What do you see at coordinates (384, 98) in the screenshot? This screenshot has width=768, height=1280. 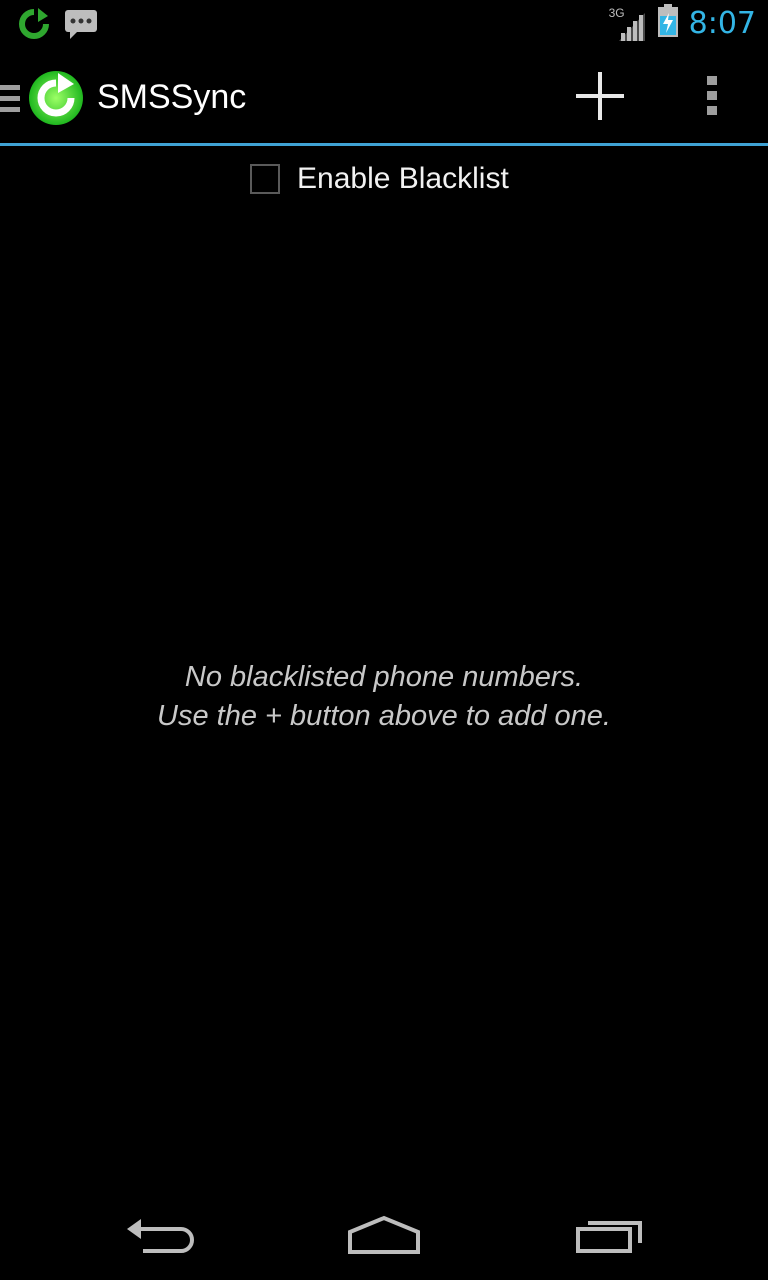 I see `action-bar: SMSSync` at bounding box center [384, 98].